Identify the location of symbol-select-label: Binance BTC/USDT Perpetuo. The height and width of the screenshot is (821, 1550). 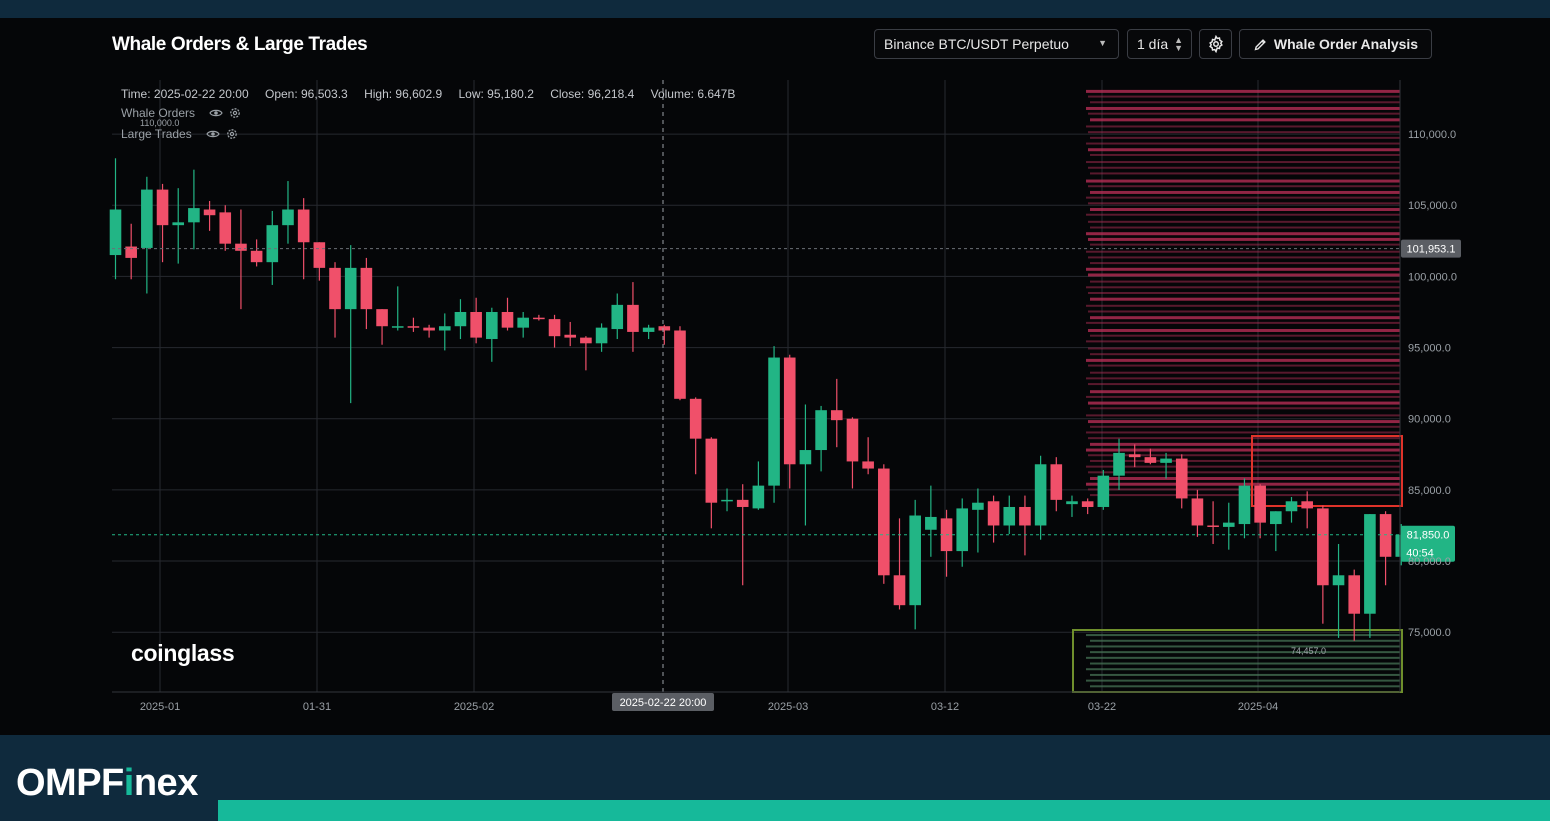
(976, 44).